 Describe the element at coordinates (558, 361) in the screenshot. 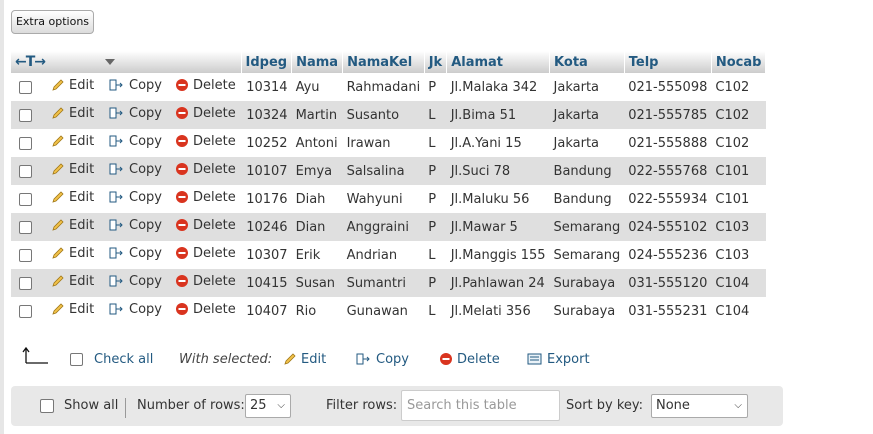

I see `bulk-export-button: Export` at that location.